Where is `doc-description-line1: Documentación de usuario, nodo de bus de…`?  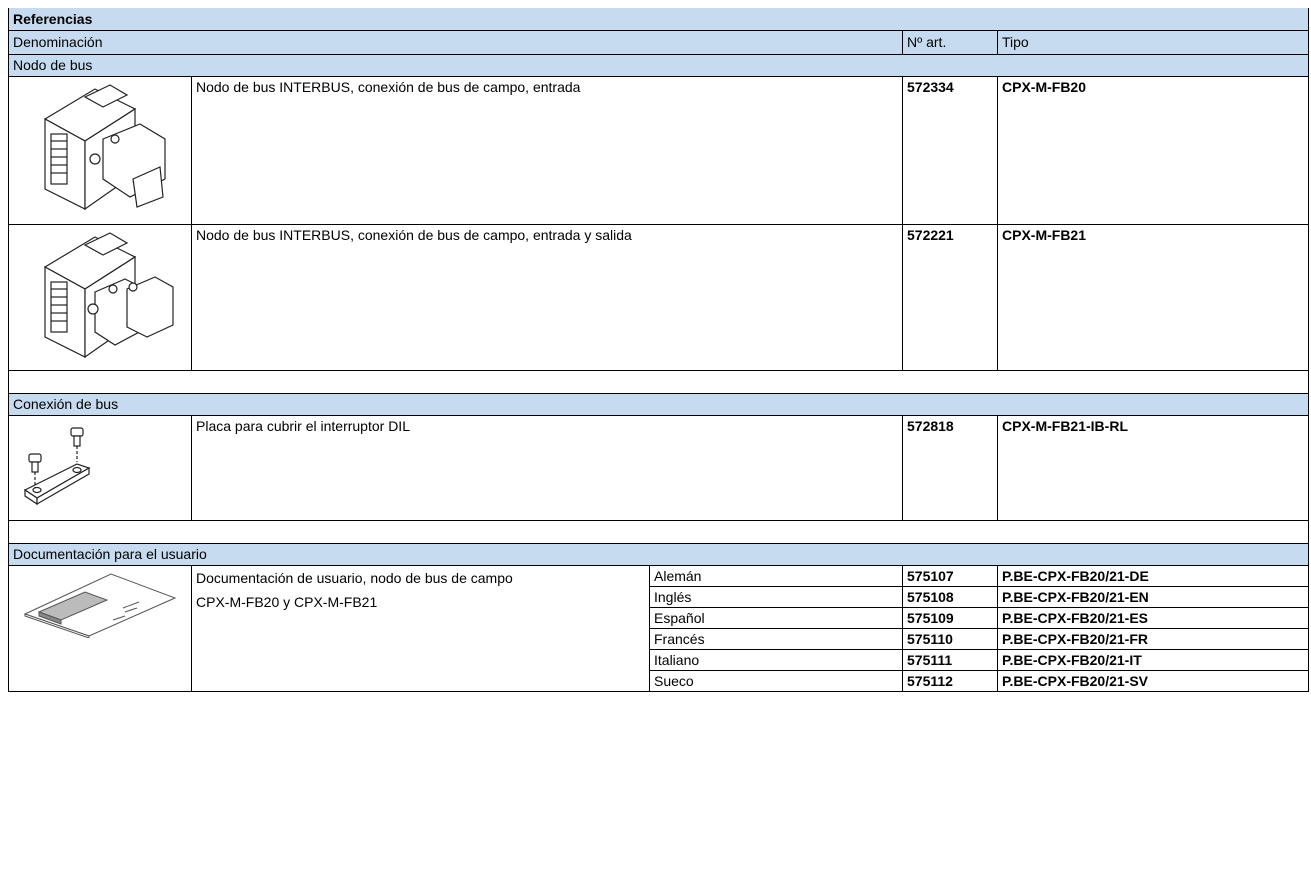 doc-description-line1: Documentación de usuario, nodo de bus de… is located at coordinates (354, 578).